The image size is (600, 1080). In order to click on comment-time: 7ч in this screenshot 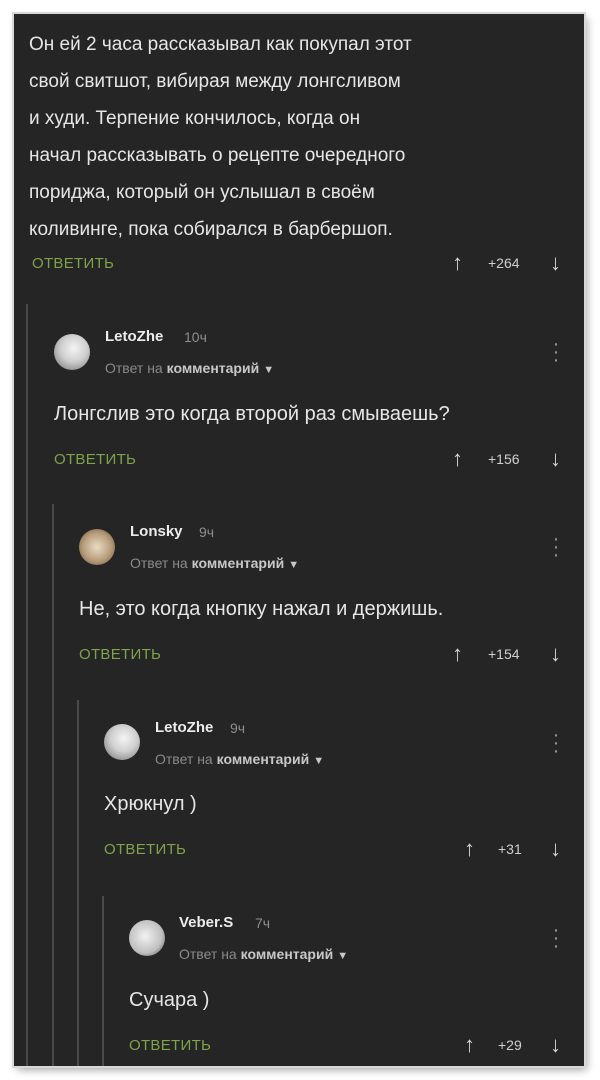, I will do `click(263, 923)`.